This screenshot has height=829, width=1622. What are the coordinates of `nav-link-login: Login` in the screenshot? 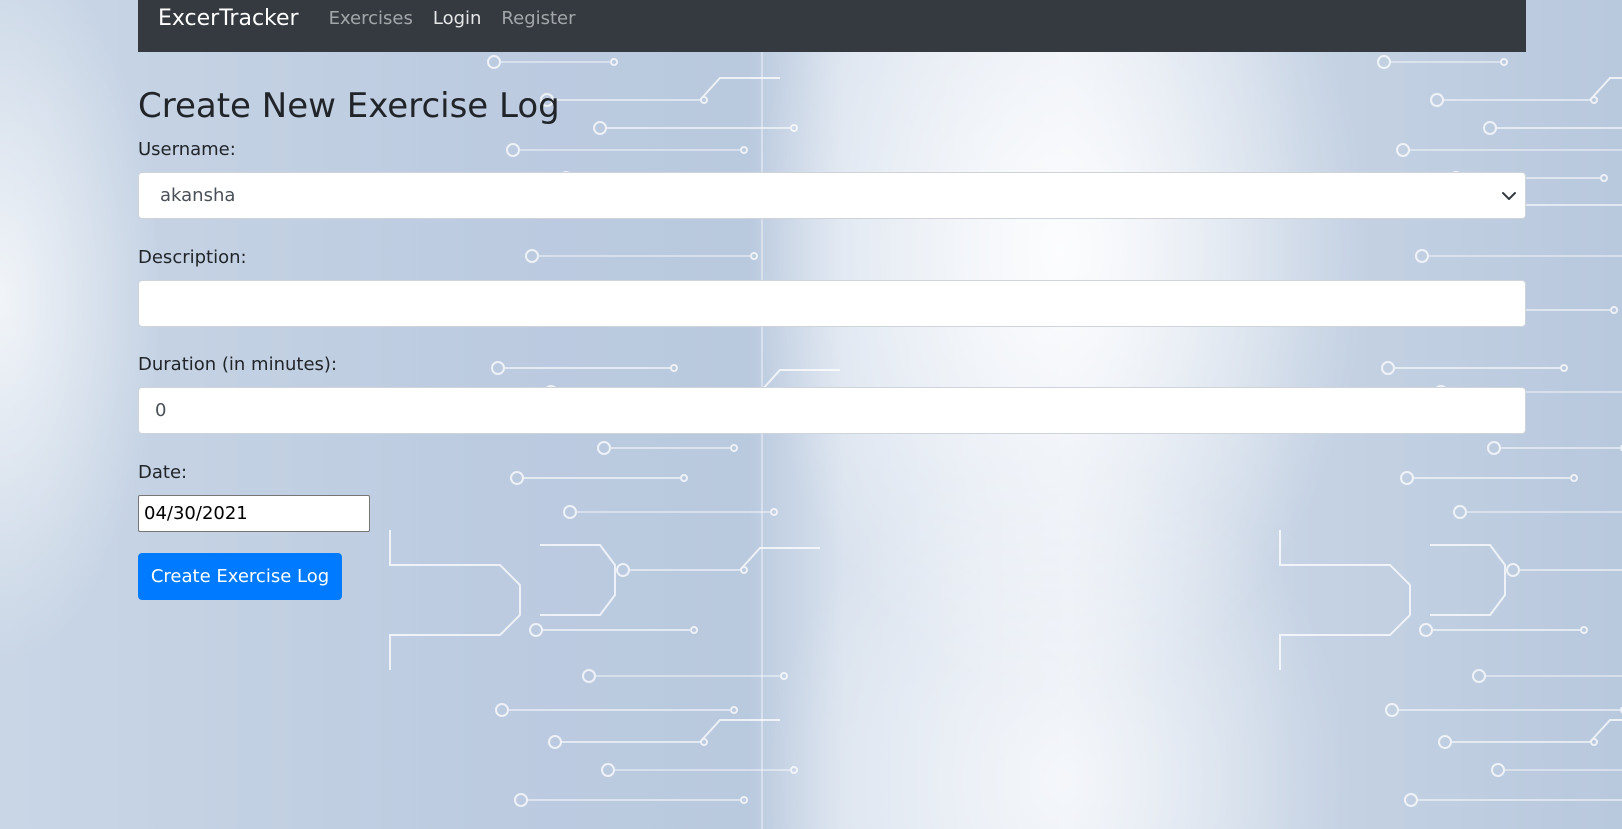 It's located at (457, 18).